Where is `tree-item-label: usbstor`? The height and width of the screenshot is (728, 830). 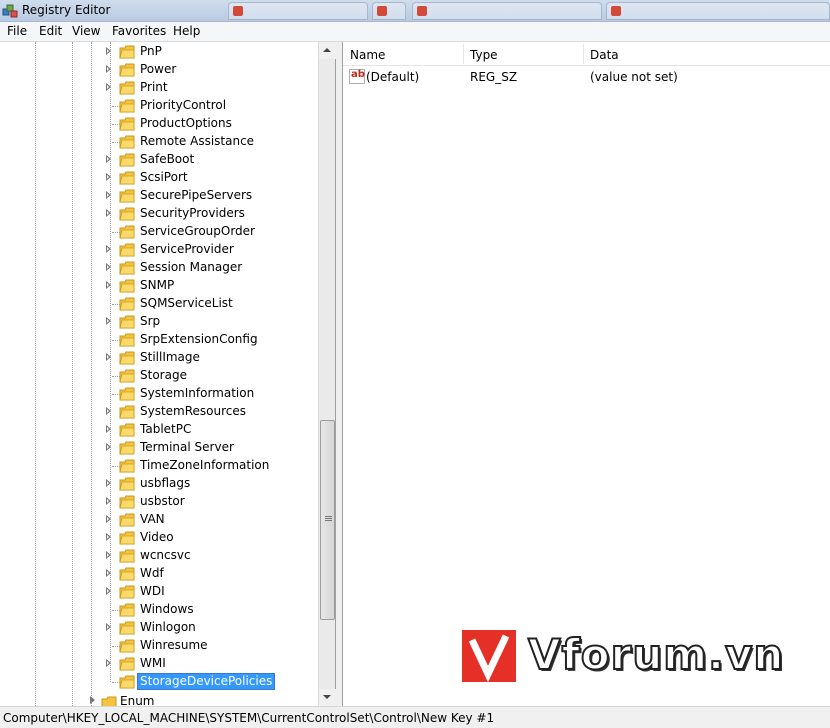 tree-item-label: usbstor is located at coordinates (162, 501).